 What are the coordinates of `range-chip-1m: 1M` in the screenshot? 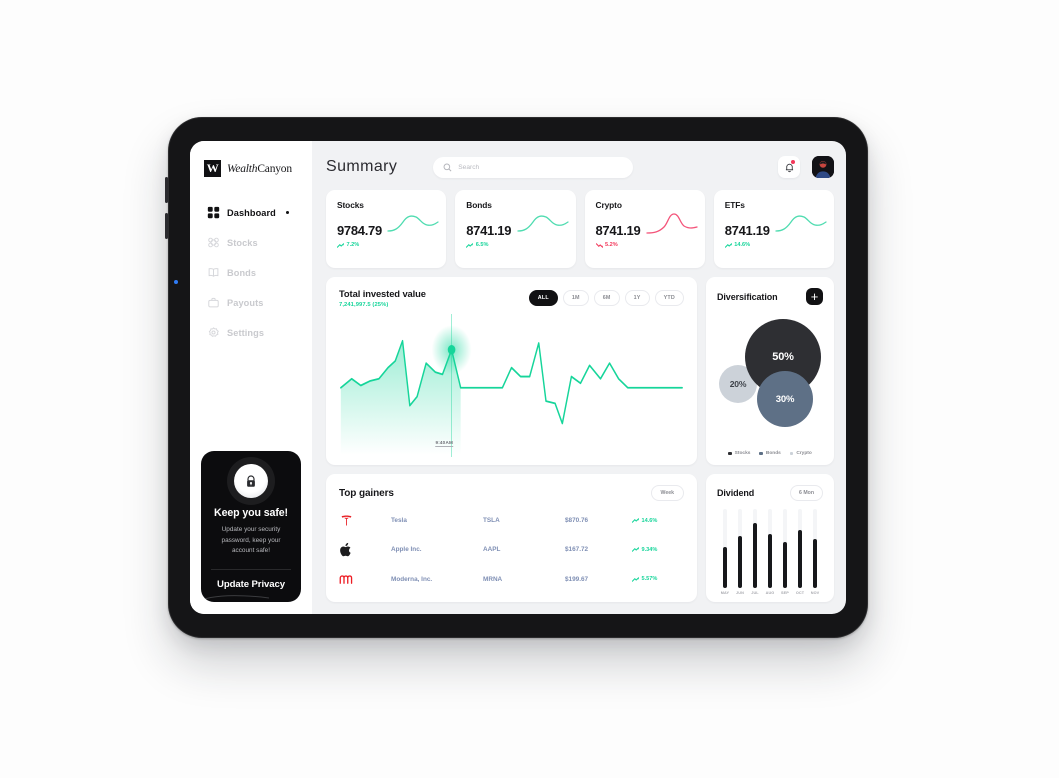 It's located at (575, 298).